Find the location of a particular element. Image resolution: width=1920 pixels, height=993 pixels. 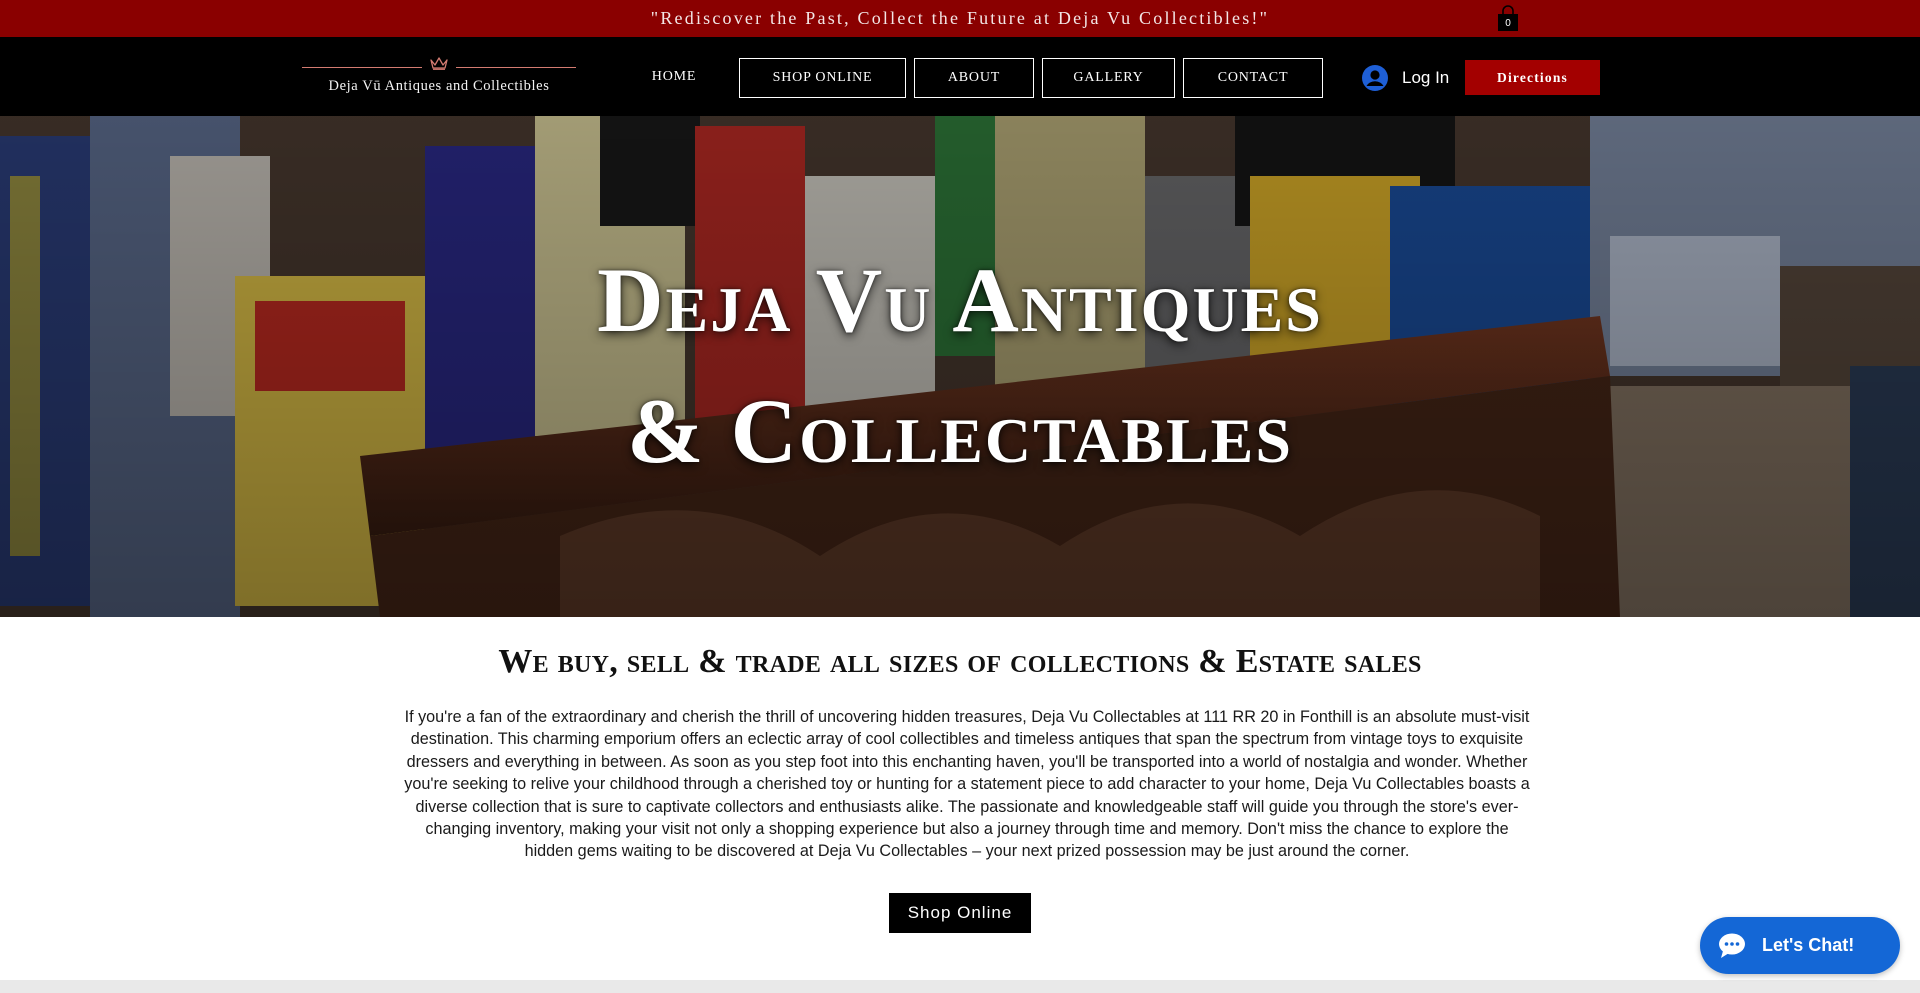

nav-gallery: GALLERY is located at coordinates (1108, 78).